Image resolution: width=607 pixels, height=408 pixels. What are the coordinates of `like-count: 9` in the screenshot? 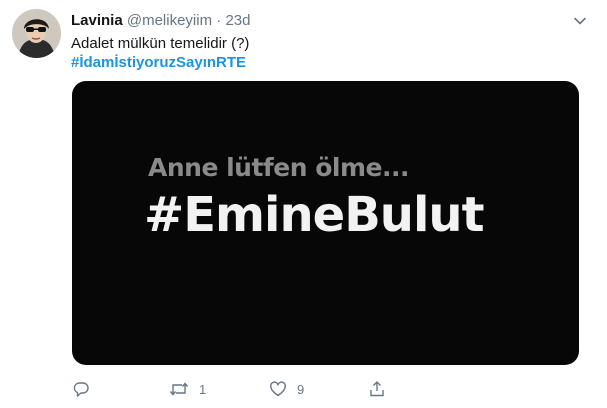 It's located at (301, 389).